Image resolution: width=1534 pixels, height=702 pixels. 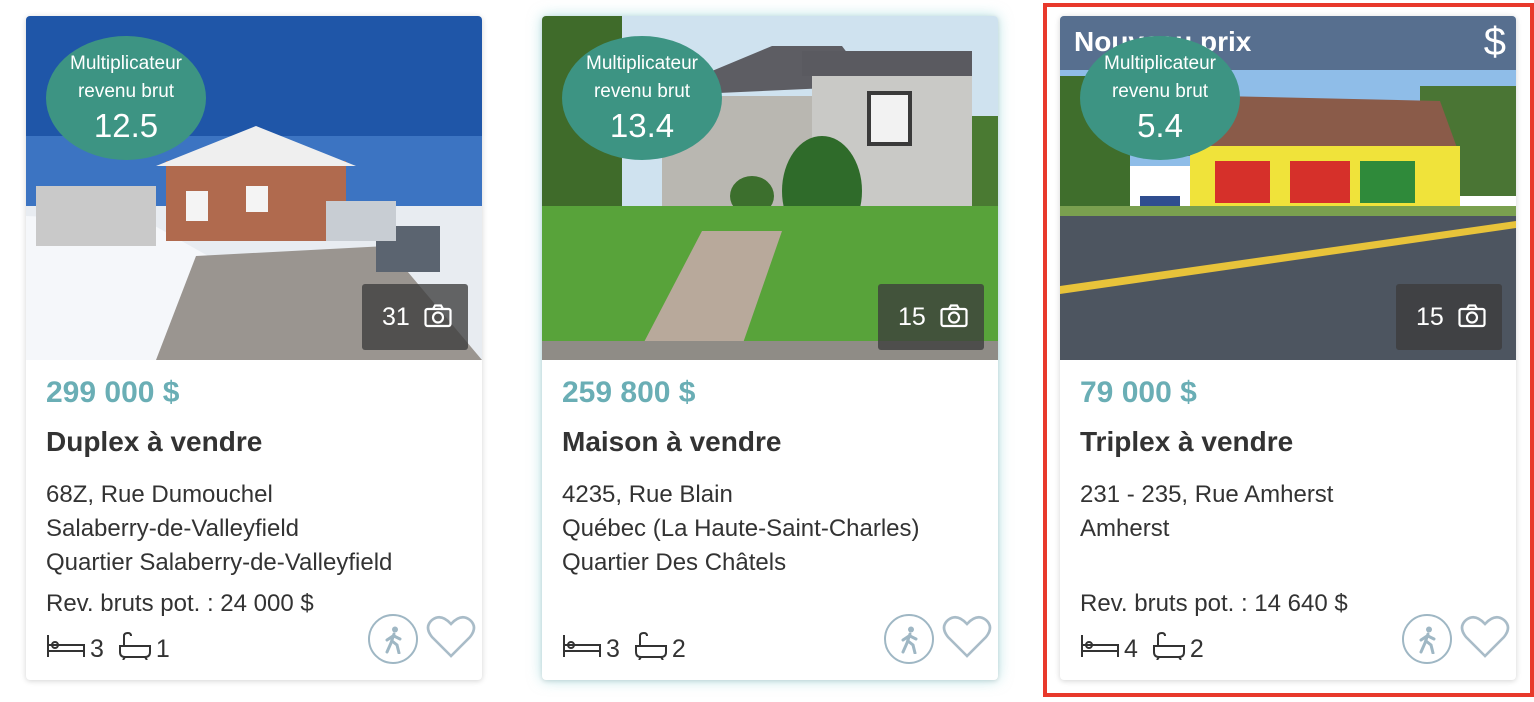 I want to click on listing-price: 259 800 $, so click(x=629, y=392).